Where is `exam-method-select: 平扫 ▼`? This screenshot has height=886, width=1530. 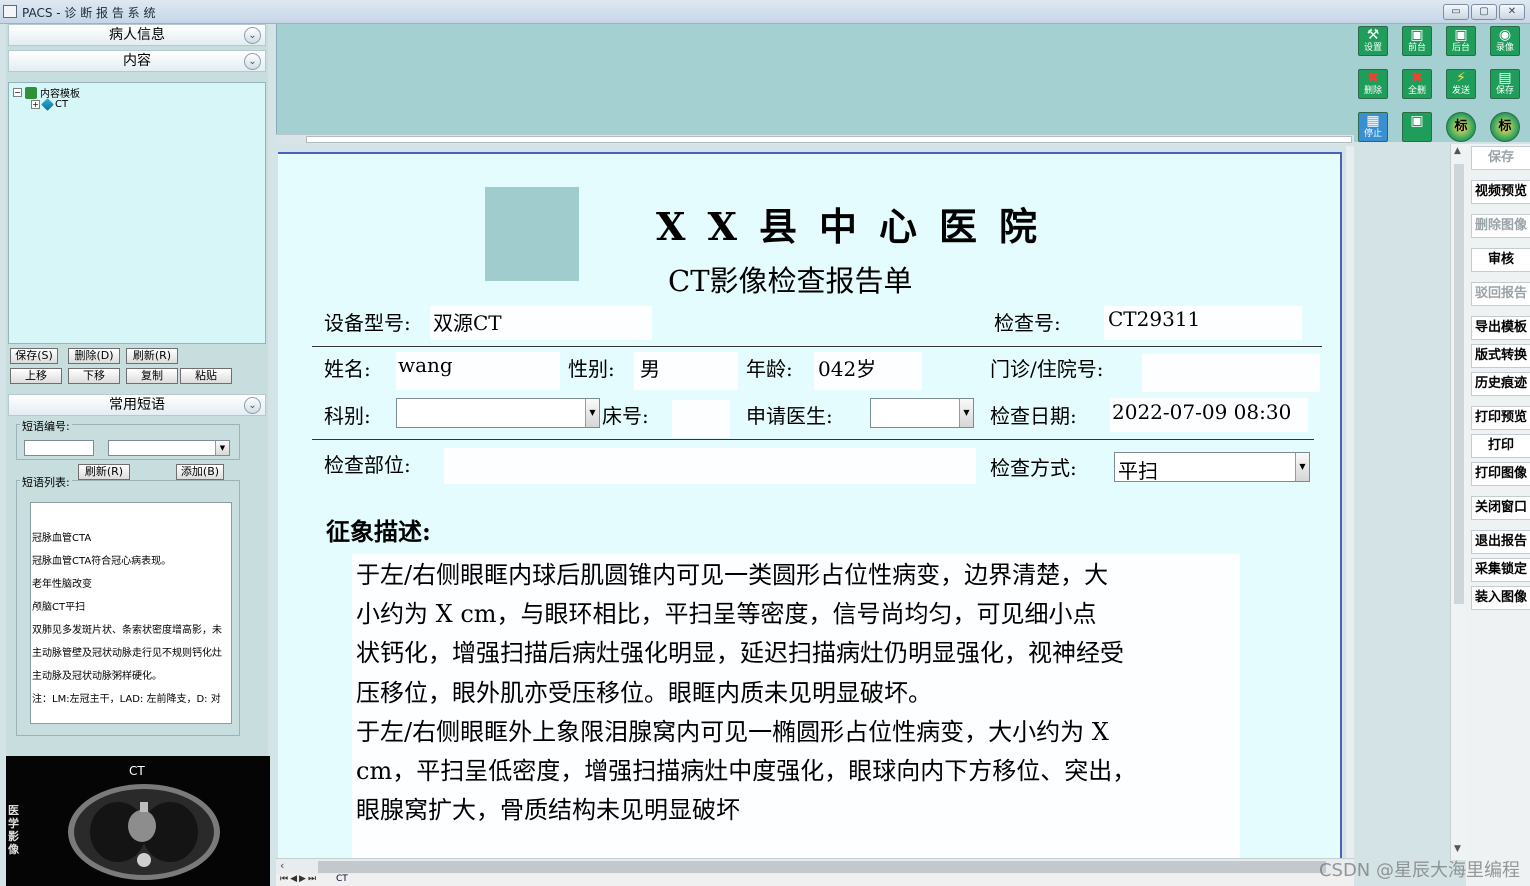
exam-method-select: 平扫 ▼ is located at coordinates (1212, 467).